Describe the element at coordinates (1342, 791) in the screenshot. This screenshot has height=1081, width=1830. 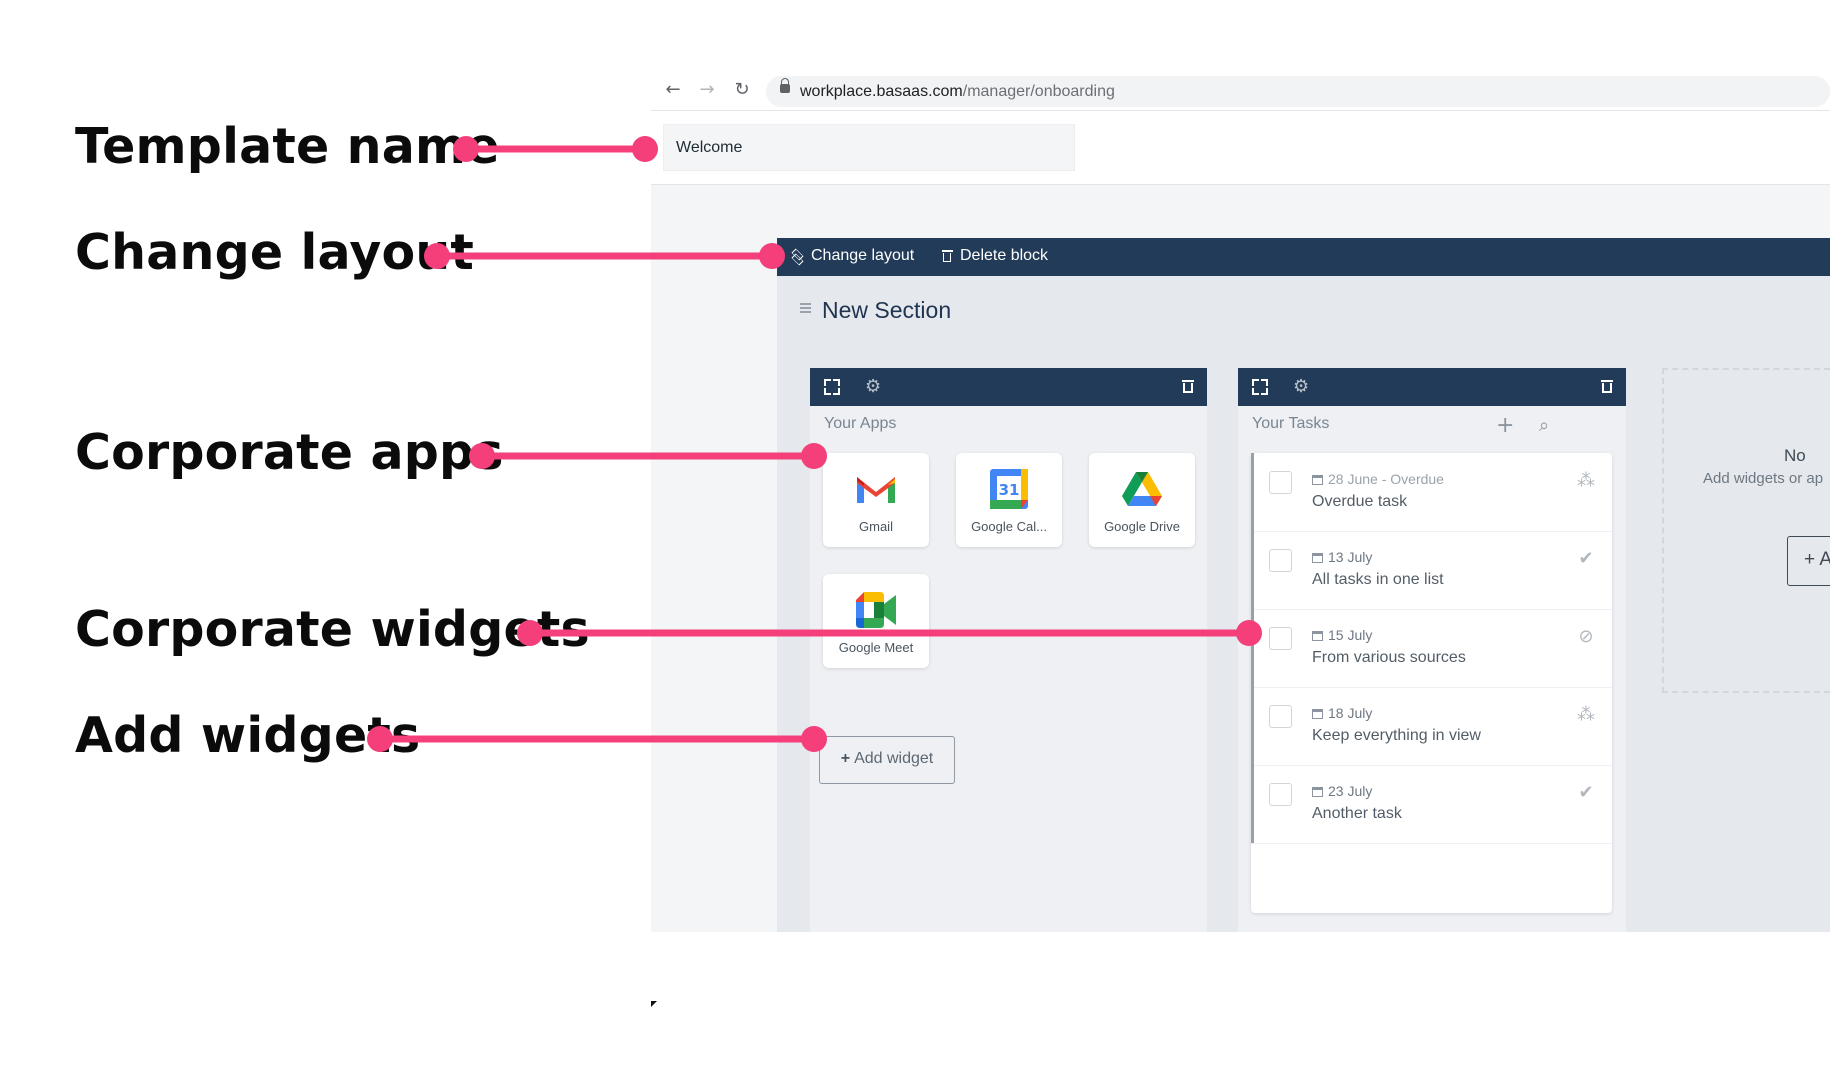
I see `task-date: 23 July` at that location.